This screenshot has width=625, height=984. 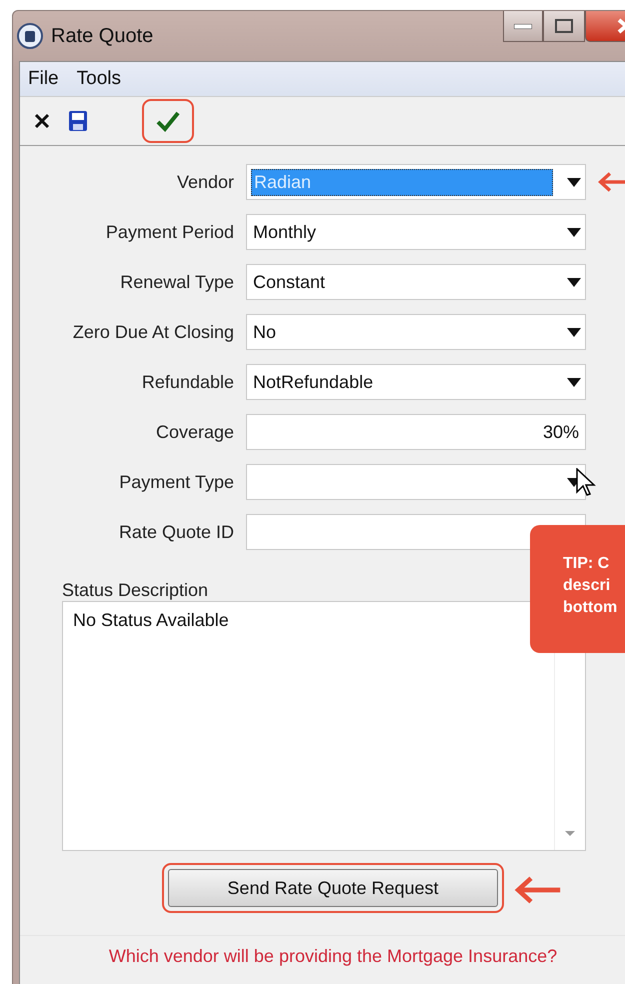 I want to click on scroll-down-icon, so click(x=570, y=833).